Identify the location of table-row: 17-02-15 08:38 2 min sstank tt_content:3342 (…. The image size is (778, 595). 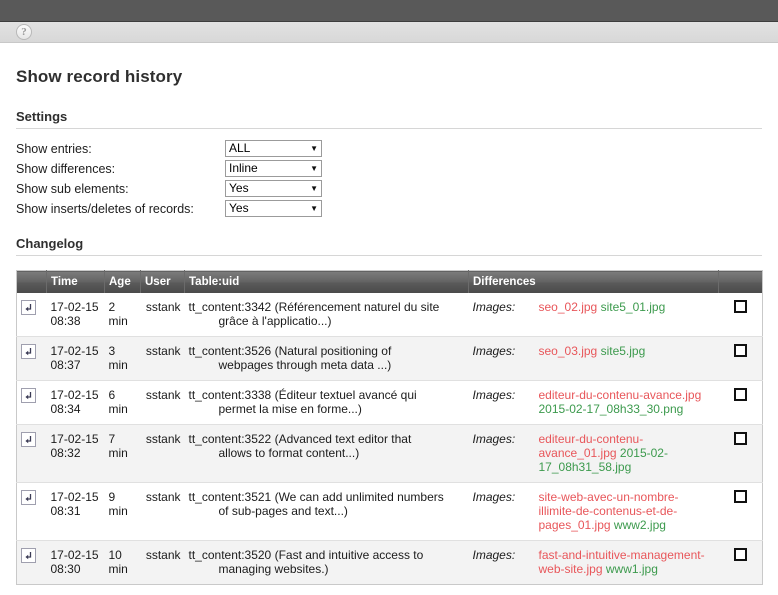
(389, 314).